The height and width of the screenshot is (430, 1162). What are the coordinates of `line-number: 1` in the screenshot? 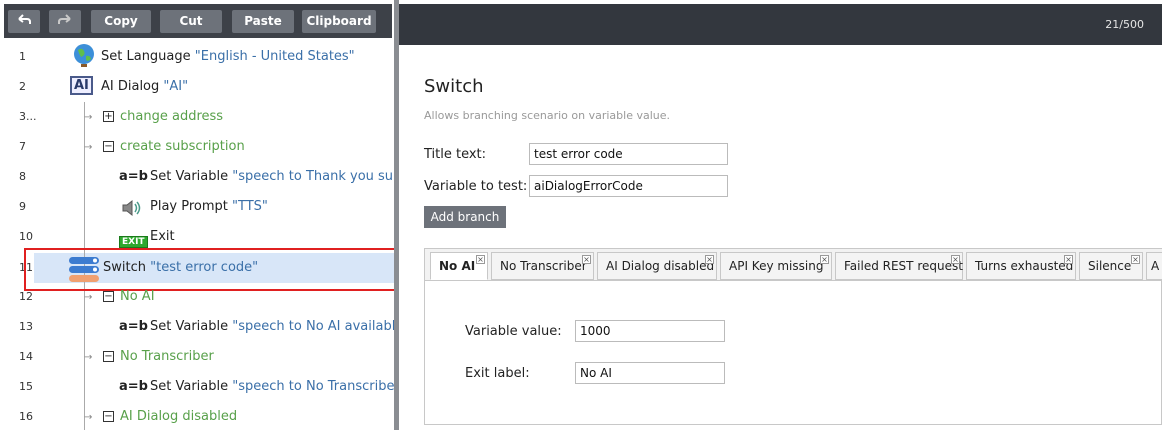 It's located at (22, 56).